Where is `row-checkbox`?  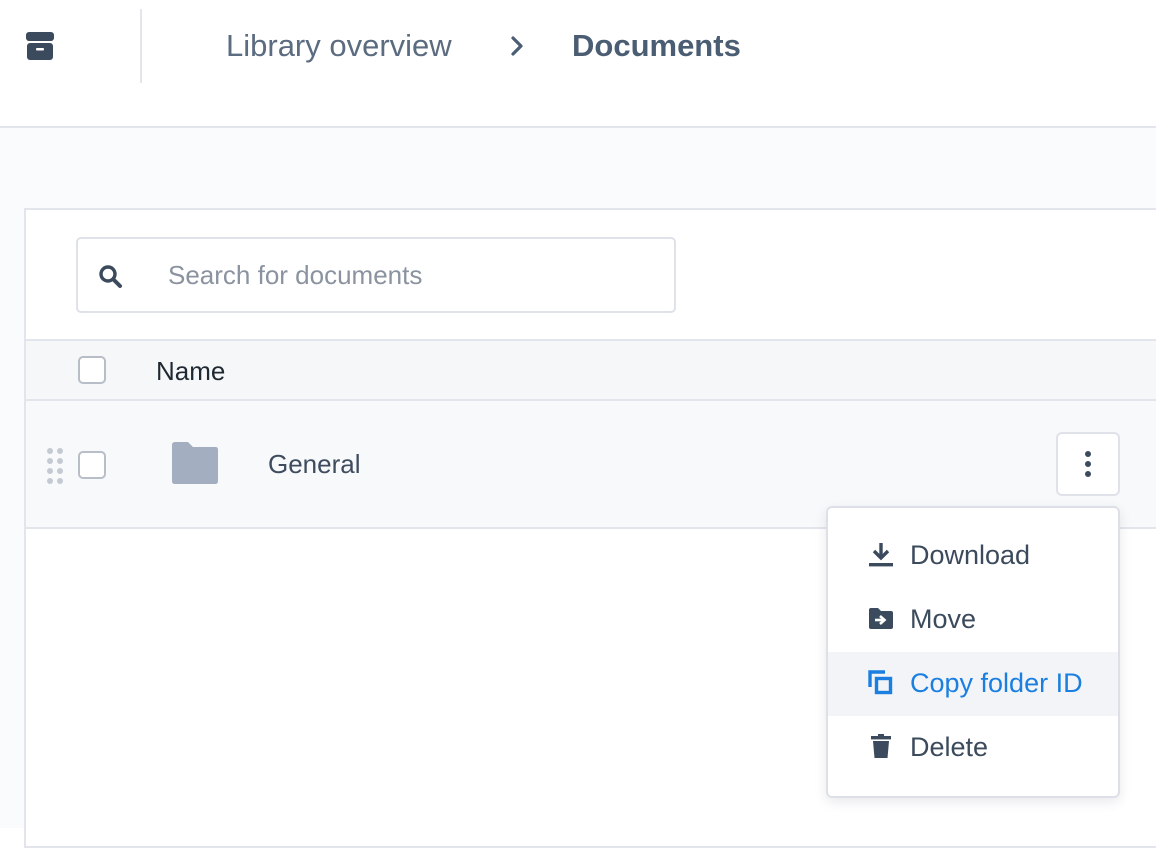
row-checkbox is located at coordinates (92, 465).